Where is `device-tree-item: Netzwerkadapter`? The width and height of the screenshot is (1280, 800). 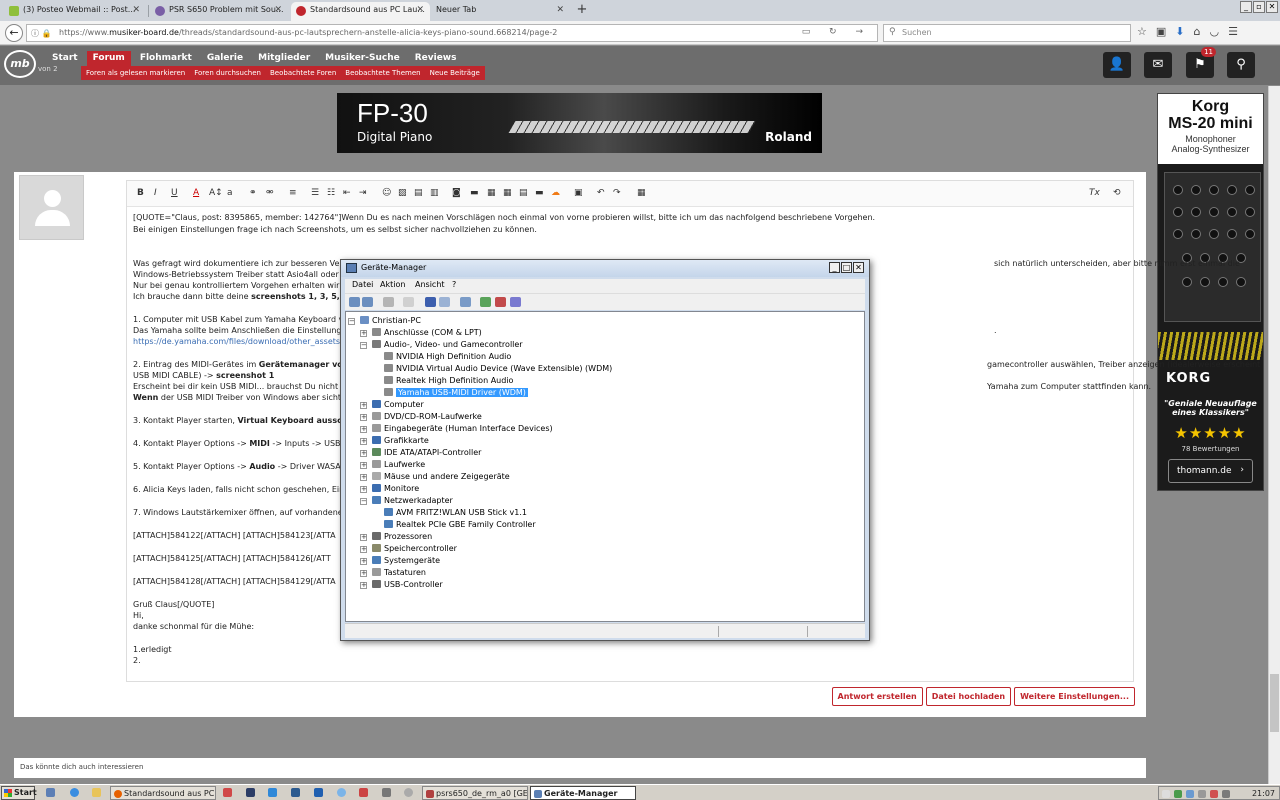 device-tree-item: Netzwerkadapter is located at coordinates (412, 500).